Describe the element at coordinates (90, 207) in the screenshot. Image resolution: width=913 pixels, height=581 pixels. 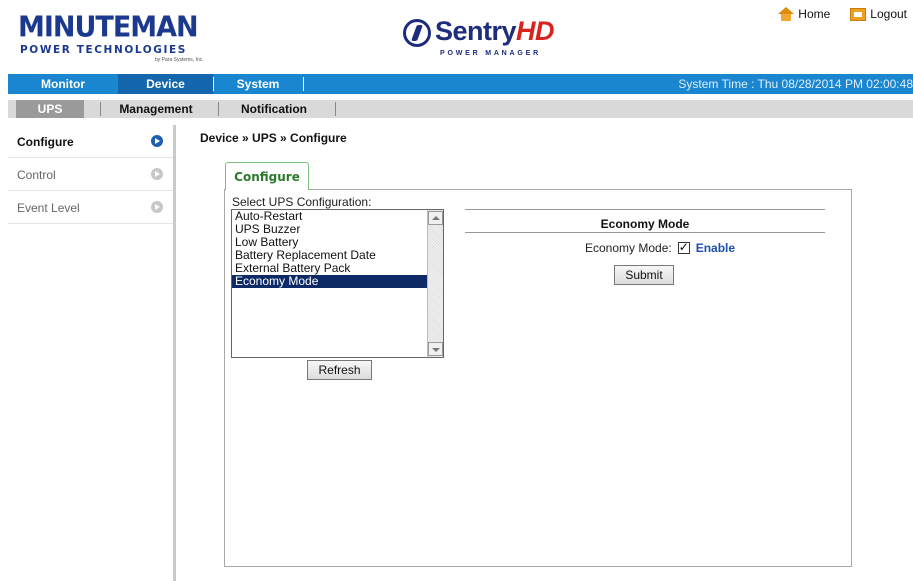
I see `left-menu-item-event-level: Event Level` at that location.